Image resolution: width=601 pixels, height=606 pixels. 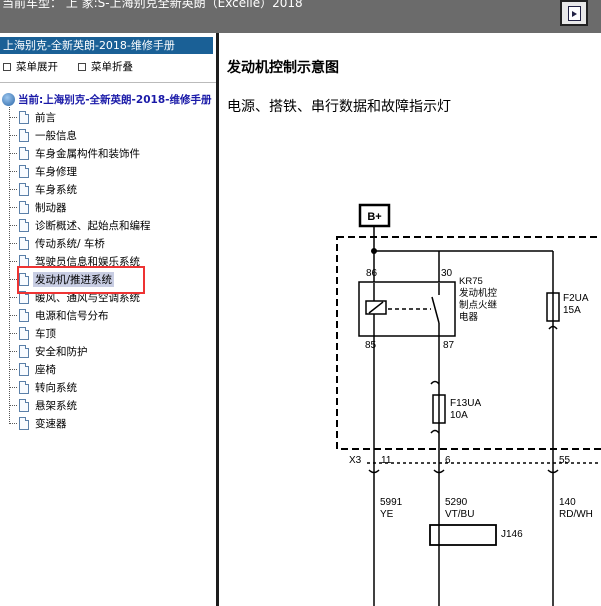 I want to click on tree-item-label: 诊断概述、起始点和编程, so click(x=93, y=225).